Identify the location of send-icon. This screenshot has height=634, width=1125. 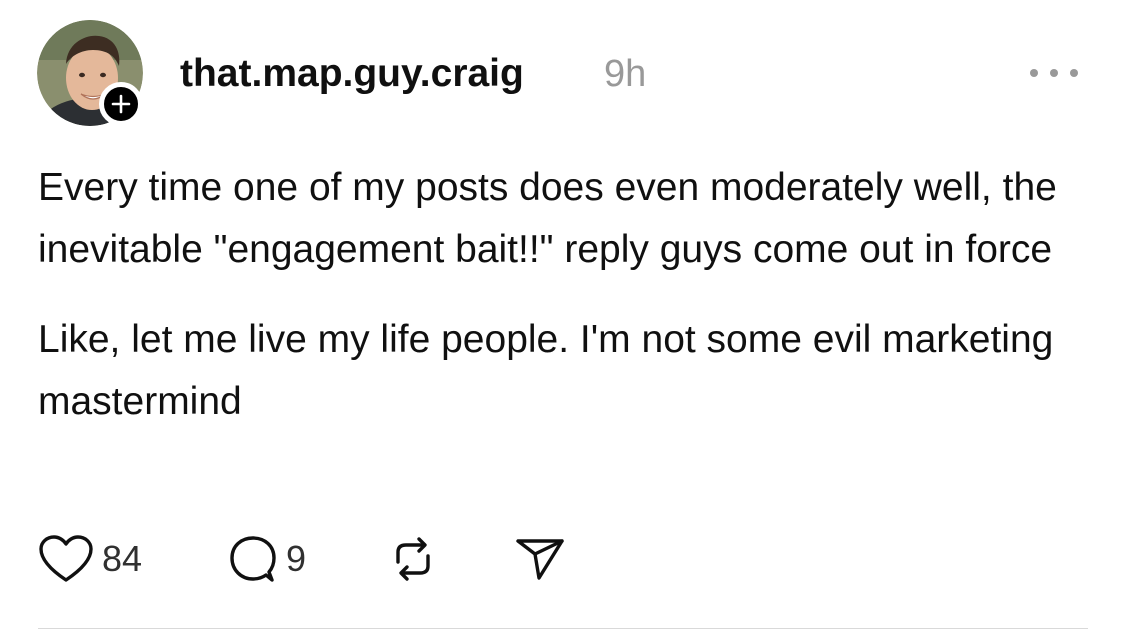
(540, 559).